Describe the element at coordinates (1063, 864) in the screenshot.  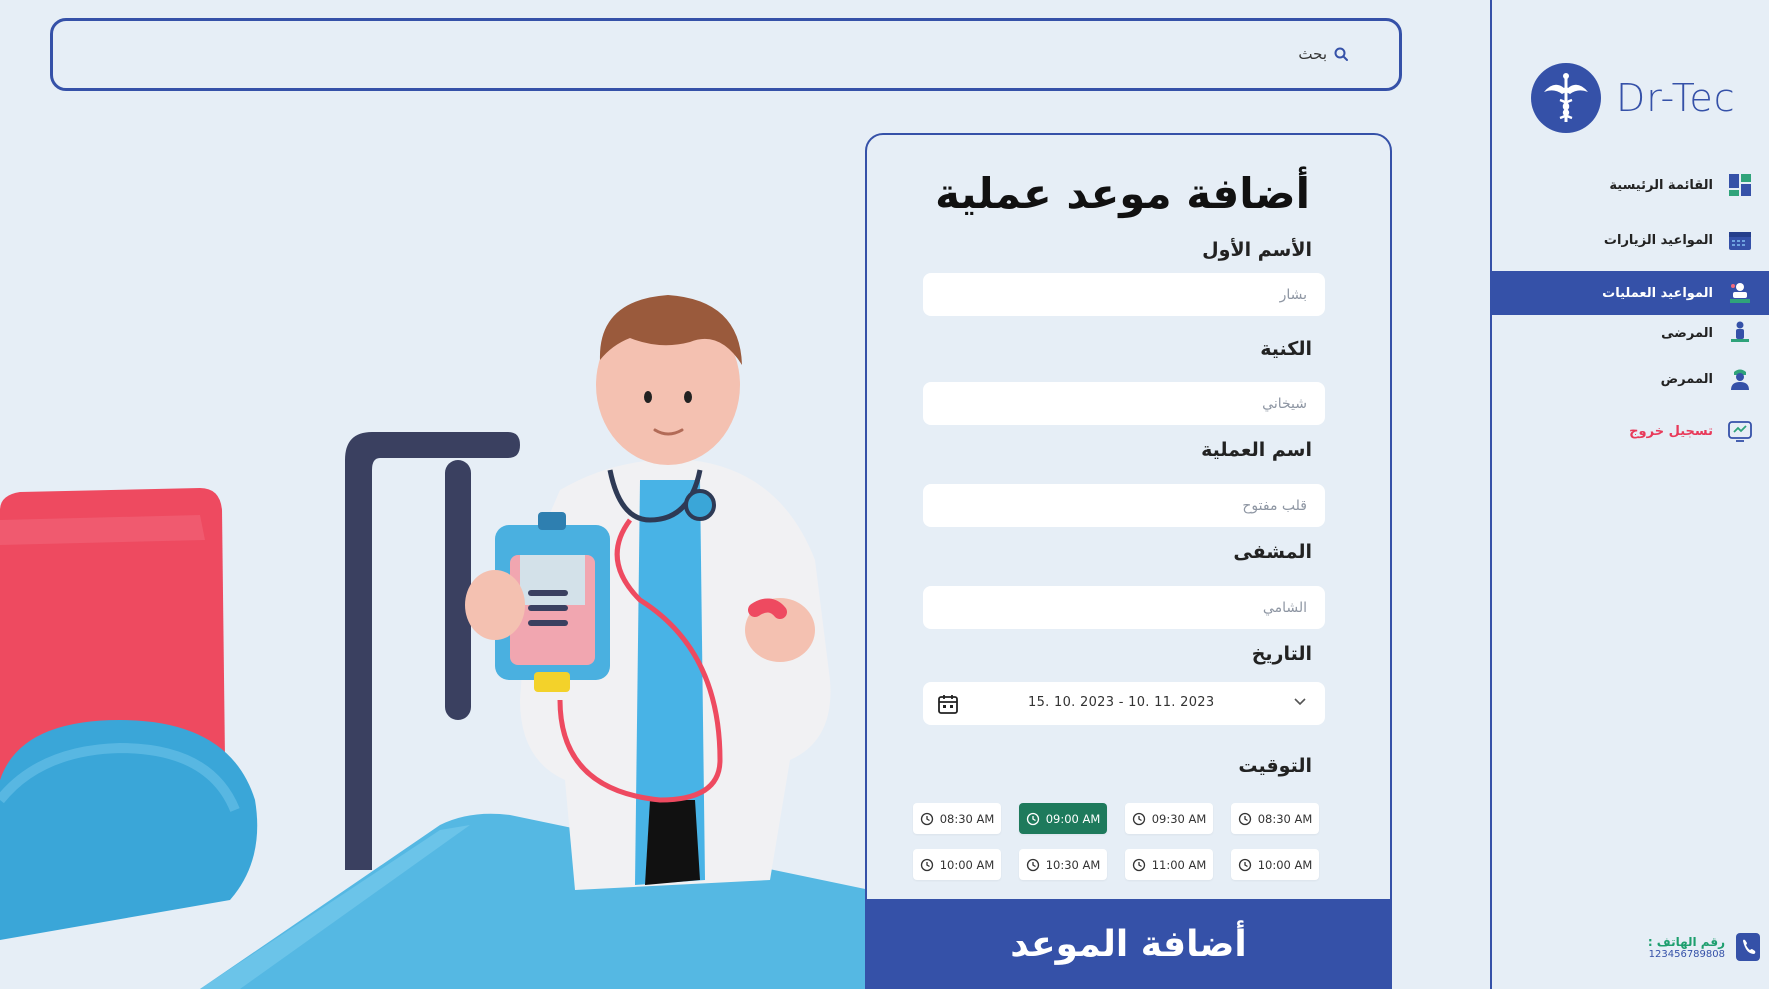
I see `time-slot: 10:30 AM` at that location.